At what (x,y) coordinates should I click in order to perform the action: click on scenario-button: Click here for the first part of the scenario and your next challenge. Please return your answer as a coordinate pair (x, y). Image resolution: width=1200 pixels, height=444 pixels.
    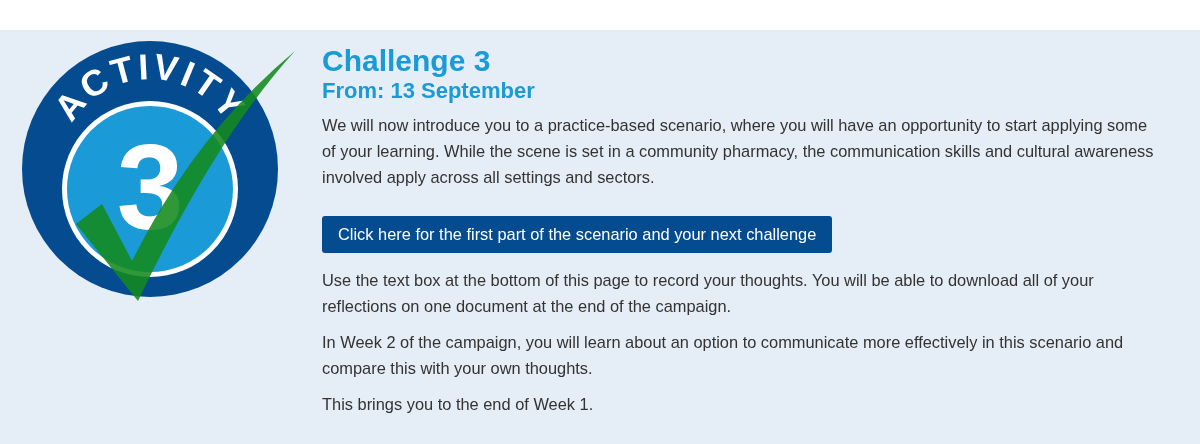
    Looking at the image, I should click on (577, 234).